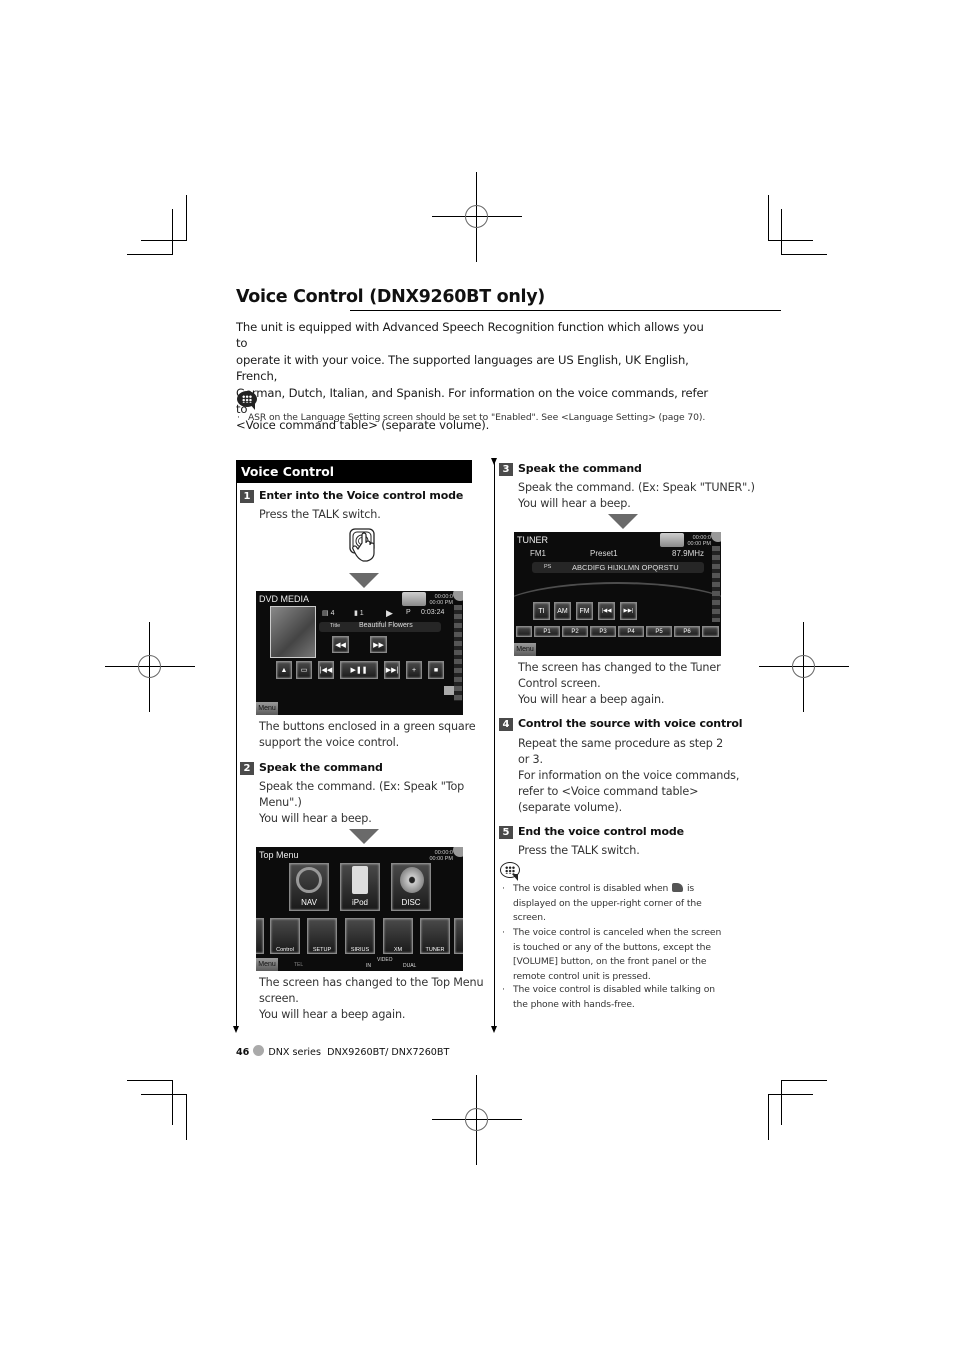 The height and width of the screenshot is (1350, 954). Describe the element at coordinates (619, 667) in the screenshot. I see `step-line: The screen has changed to the Tuner` at that location.